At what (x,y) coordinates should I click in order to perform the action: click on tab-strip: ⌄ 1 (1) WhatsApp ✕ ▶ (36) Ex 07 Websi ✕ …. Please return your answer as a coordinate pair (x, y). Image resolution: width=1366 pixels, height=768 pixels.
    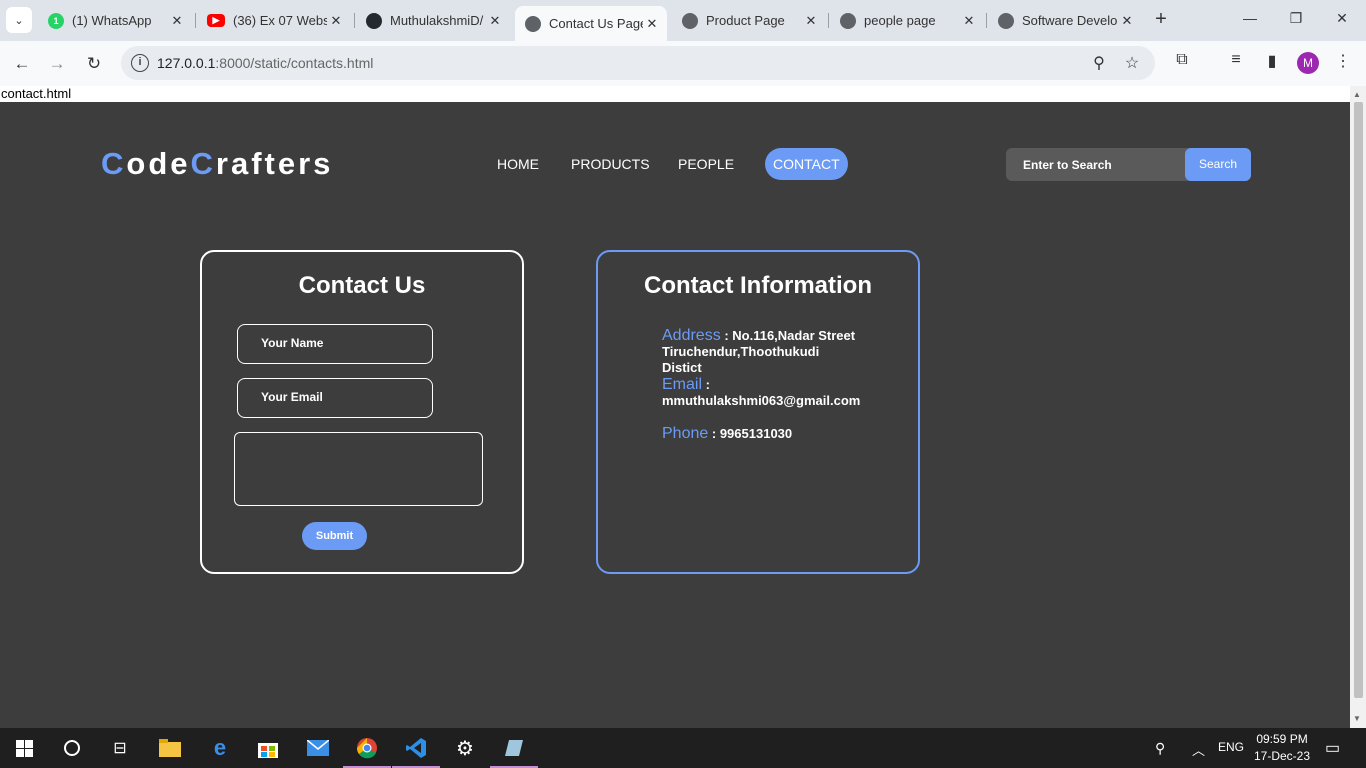
    Looking at the image, I should click on (683, 20).